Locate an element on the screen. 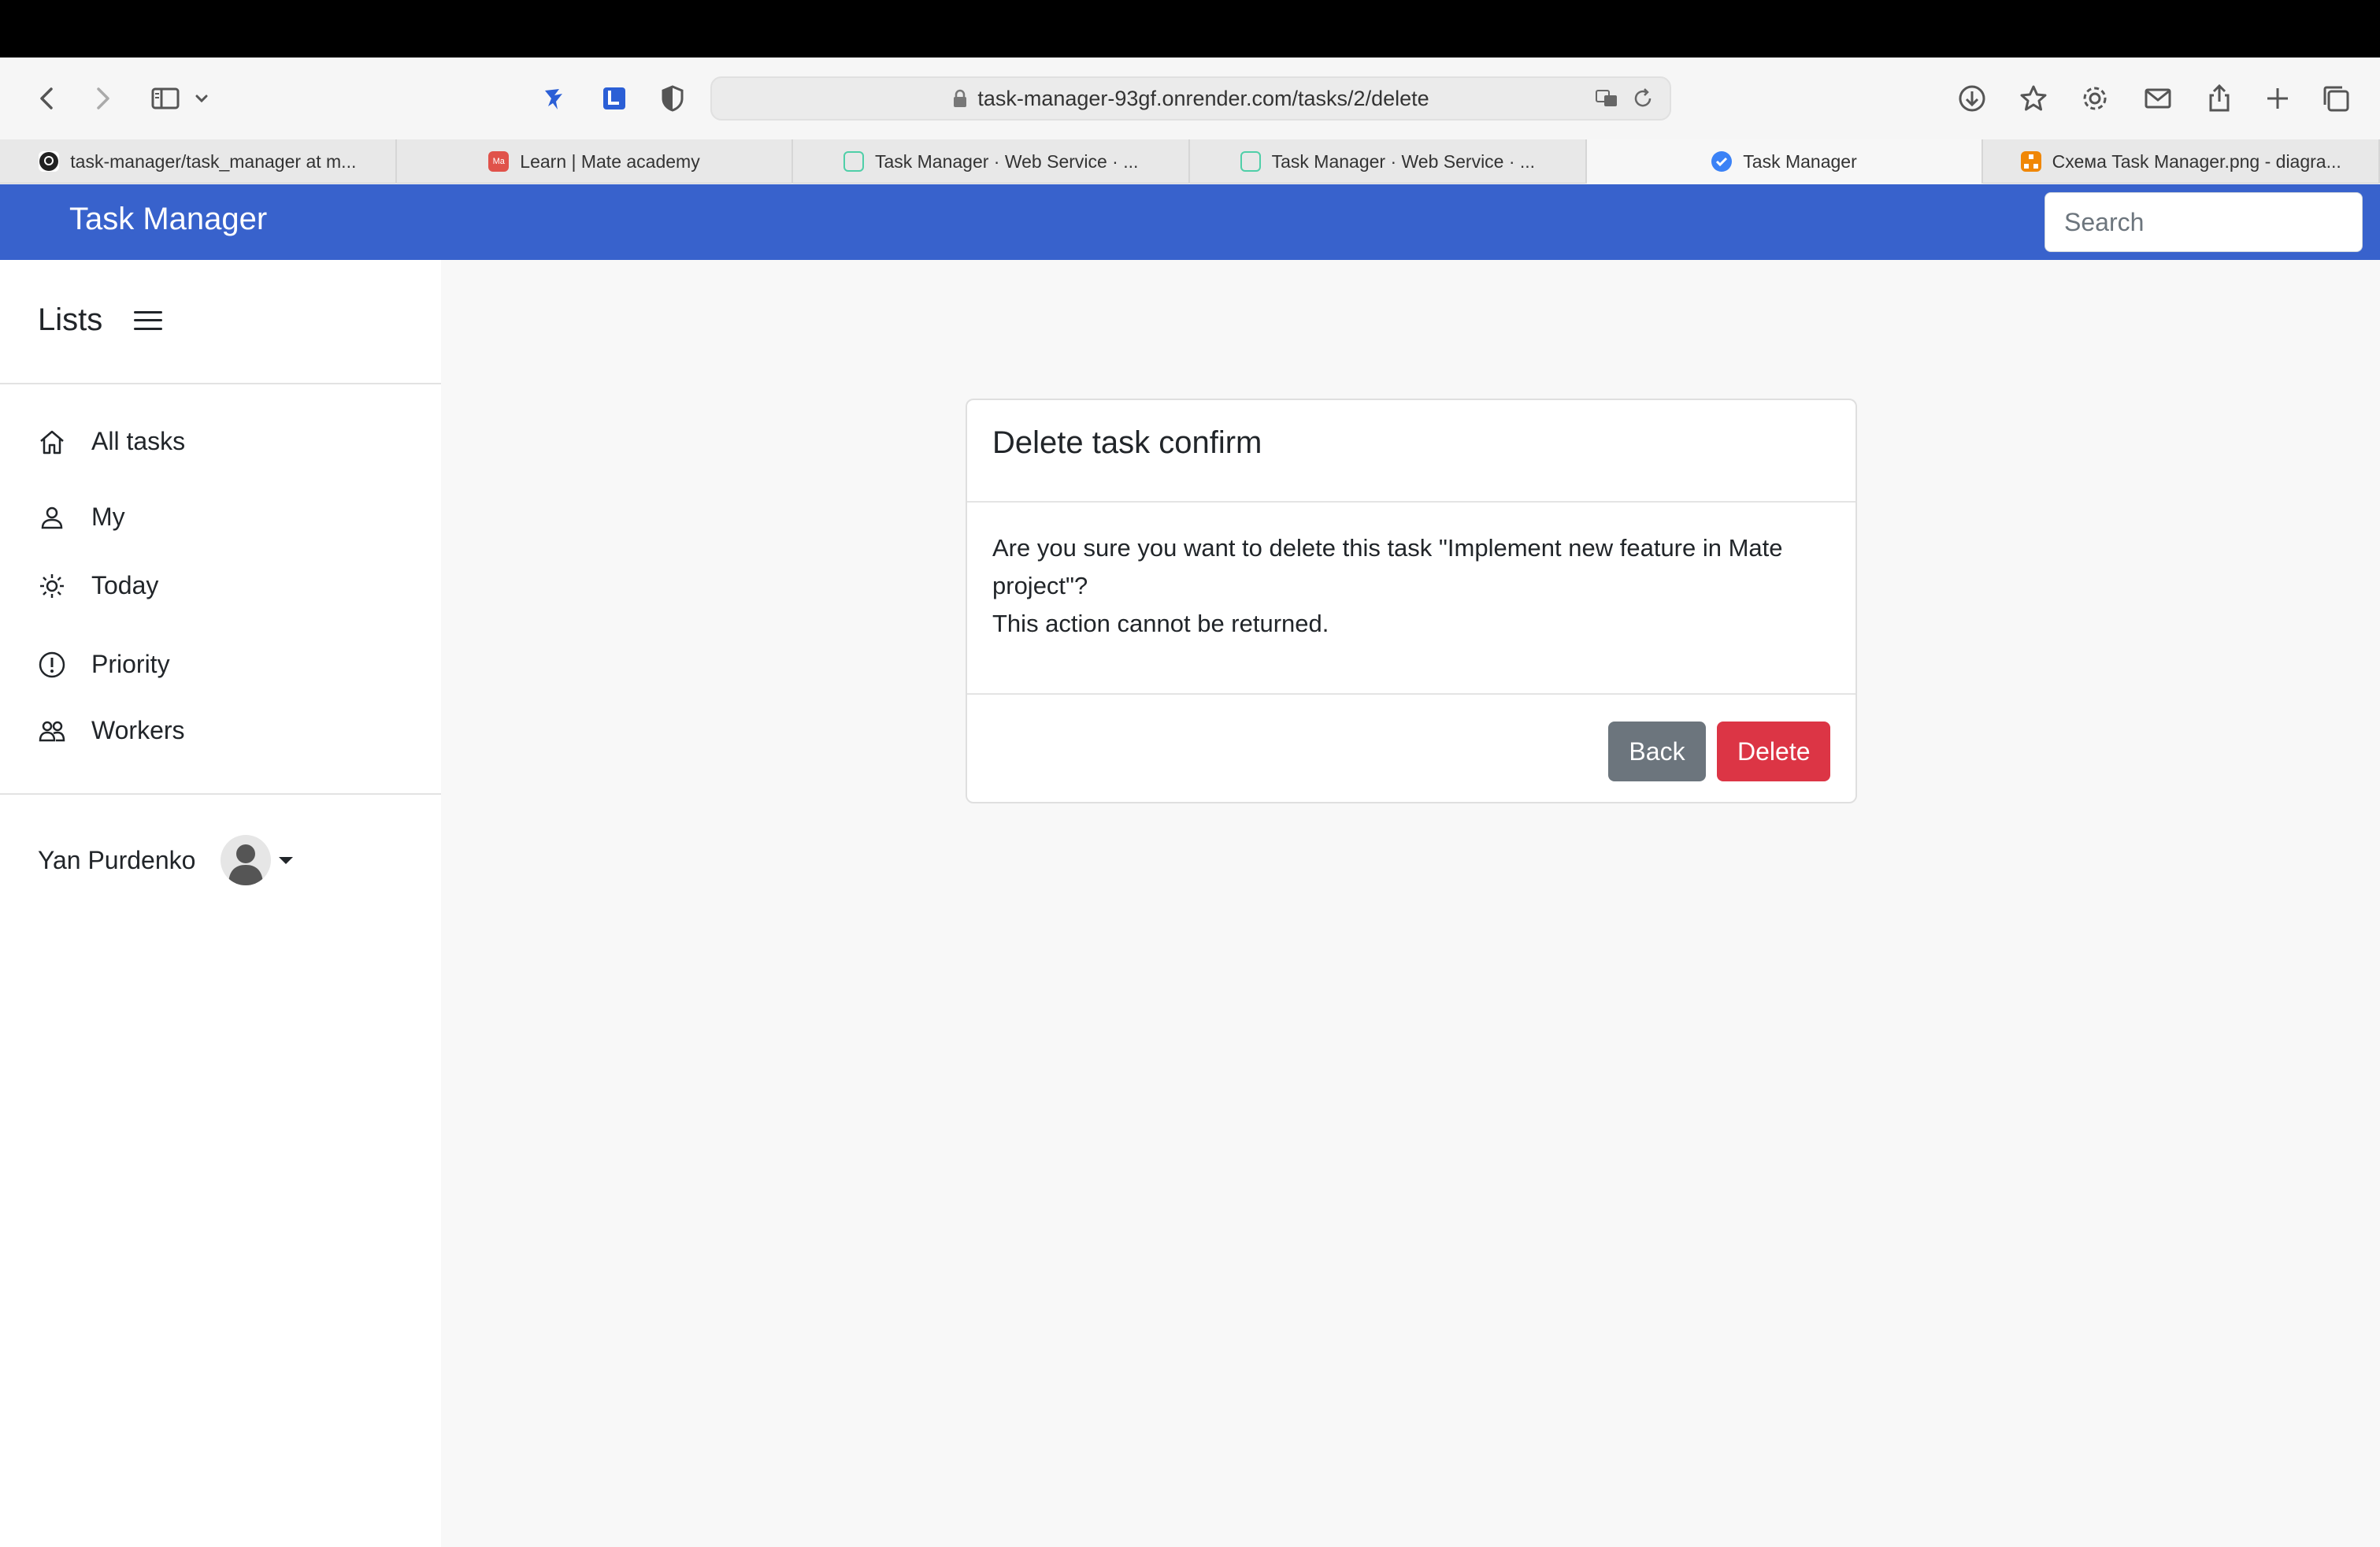 This screenshot has width=2380, height=1547. lock-icon is located at coordinates (960, 98).